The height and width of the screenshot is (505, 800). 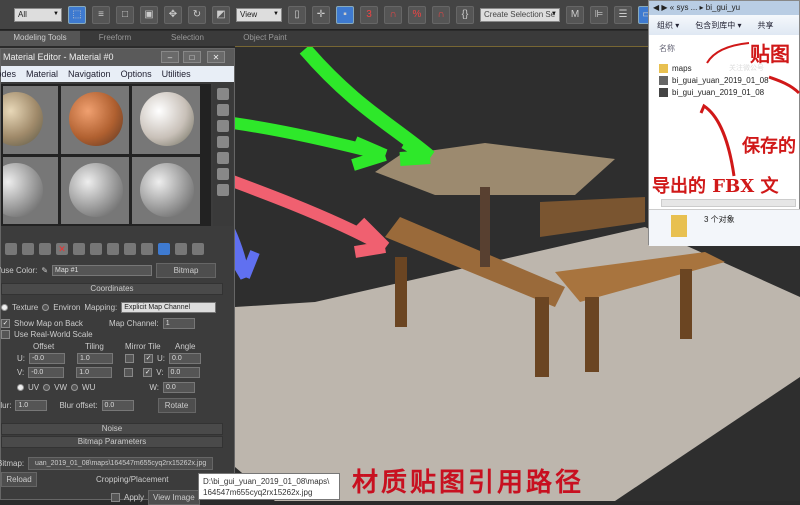 I want to click on reload-button: Reload, so click(x=19, y=479).